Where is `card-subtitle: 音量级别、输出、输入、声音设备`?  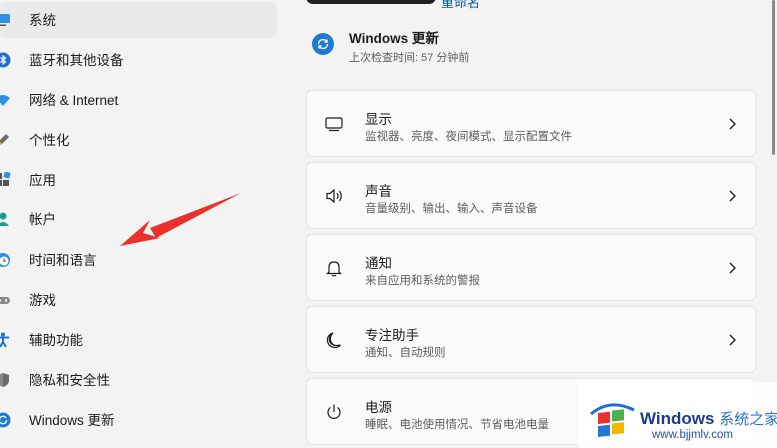
card-subtitle: 音量级别、输出、输入、声音设备 is located at coordinates (451, 209).